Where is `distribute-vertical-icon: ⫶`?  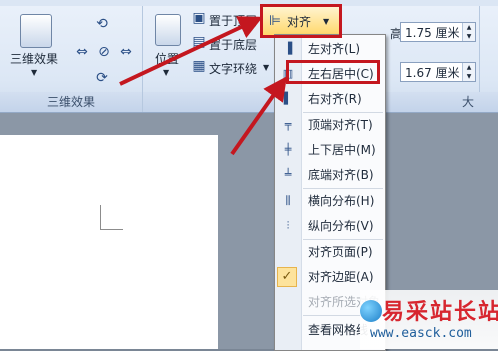 distribute-vertical-icon: ⫶ is located at coordinates (288, 225).